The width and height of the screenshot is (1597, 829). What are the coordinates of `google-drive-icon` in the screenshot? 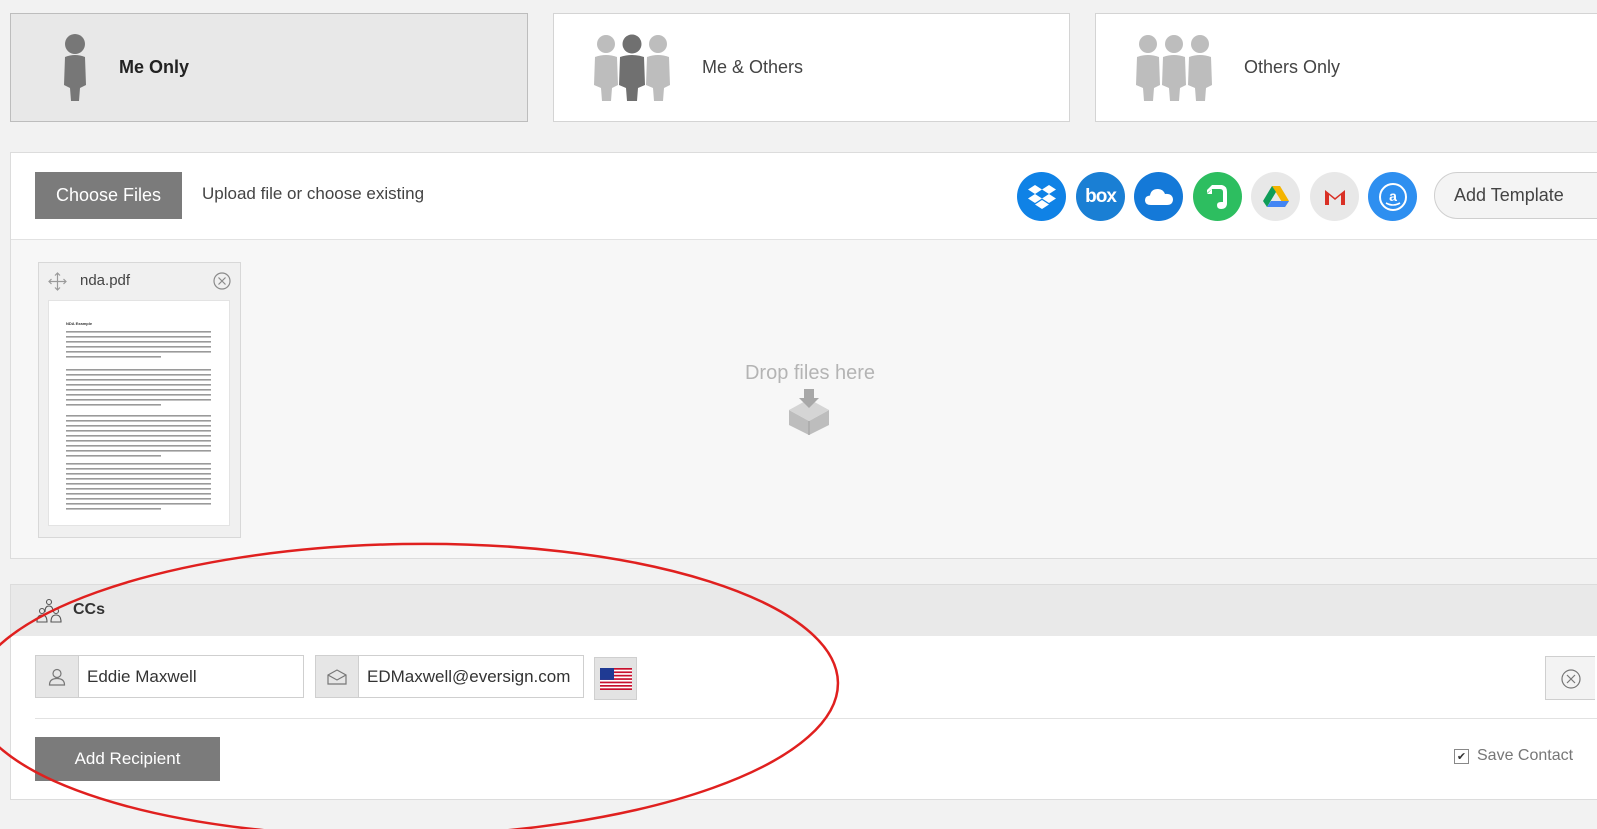 It's located at (1275, 196).